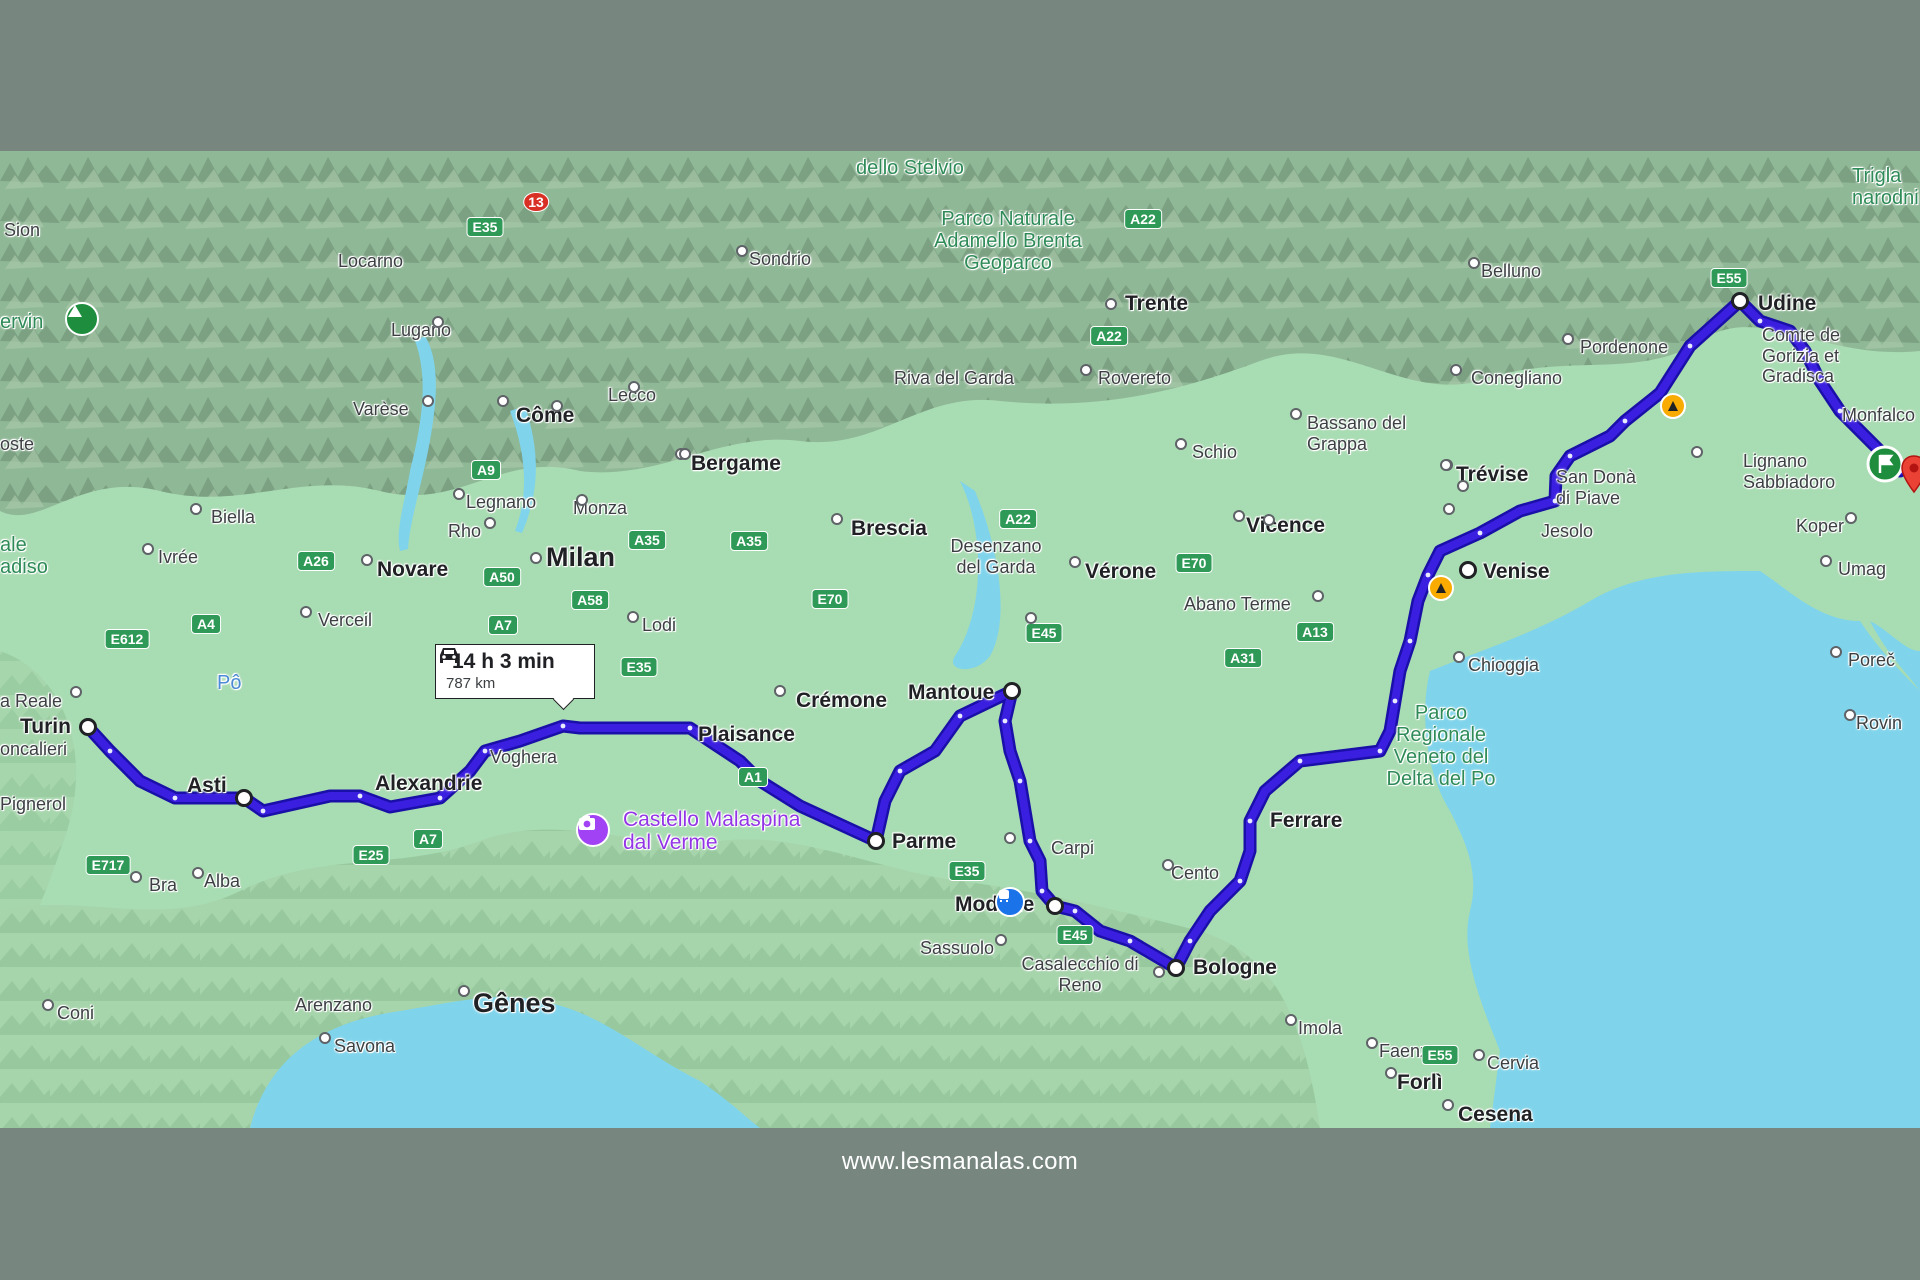 Image resolution: width=1920 pixels, height=1280 pixels. Describe the element at coordinates (34, 749) in the screenshot. I see `town-label-moncalieri: oncalieri` at that location.